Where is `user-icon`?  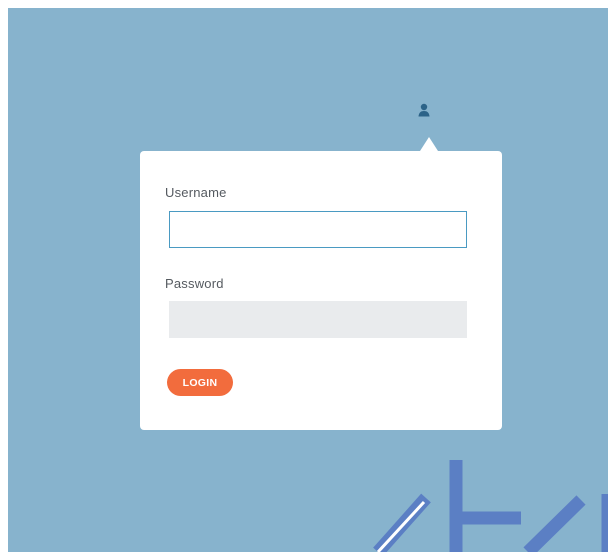
user-icon is located at coordinates (424, 110).